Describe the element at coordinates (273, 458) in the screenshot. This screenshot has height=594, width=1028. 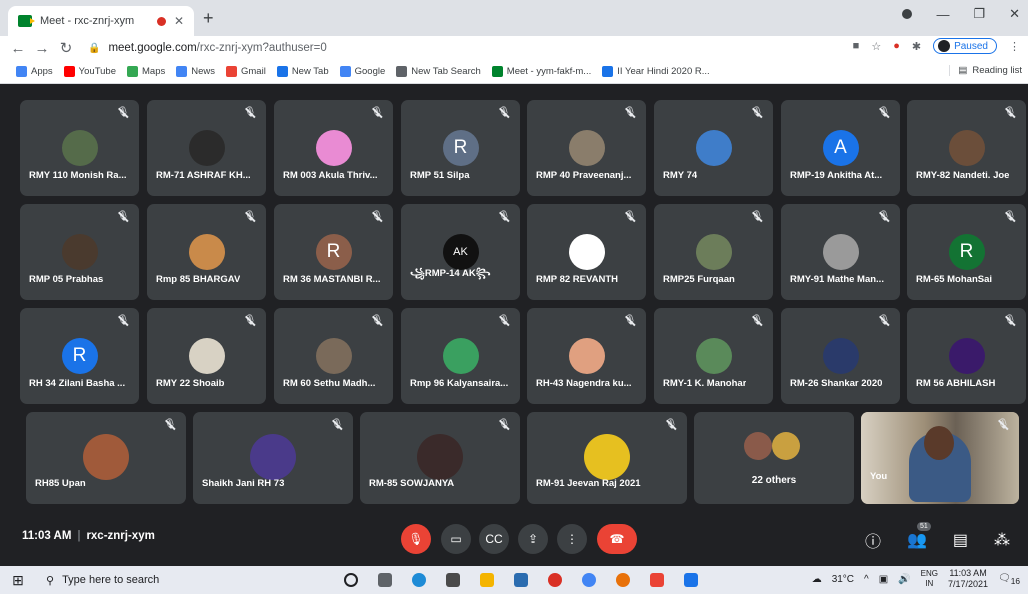
I see `participant-tile: 🎙 Shaikh Jani RH 73` at that location.